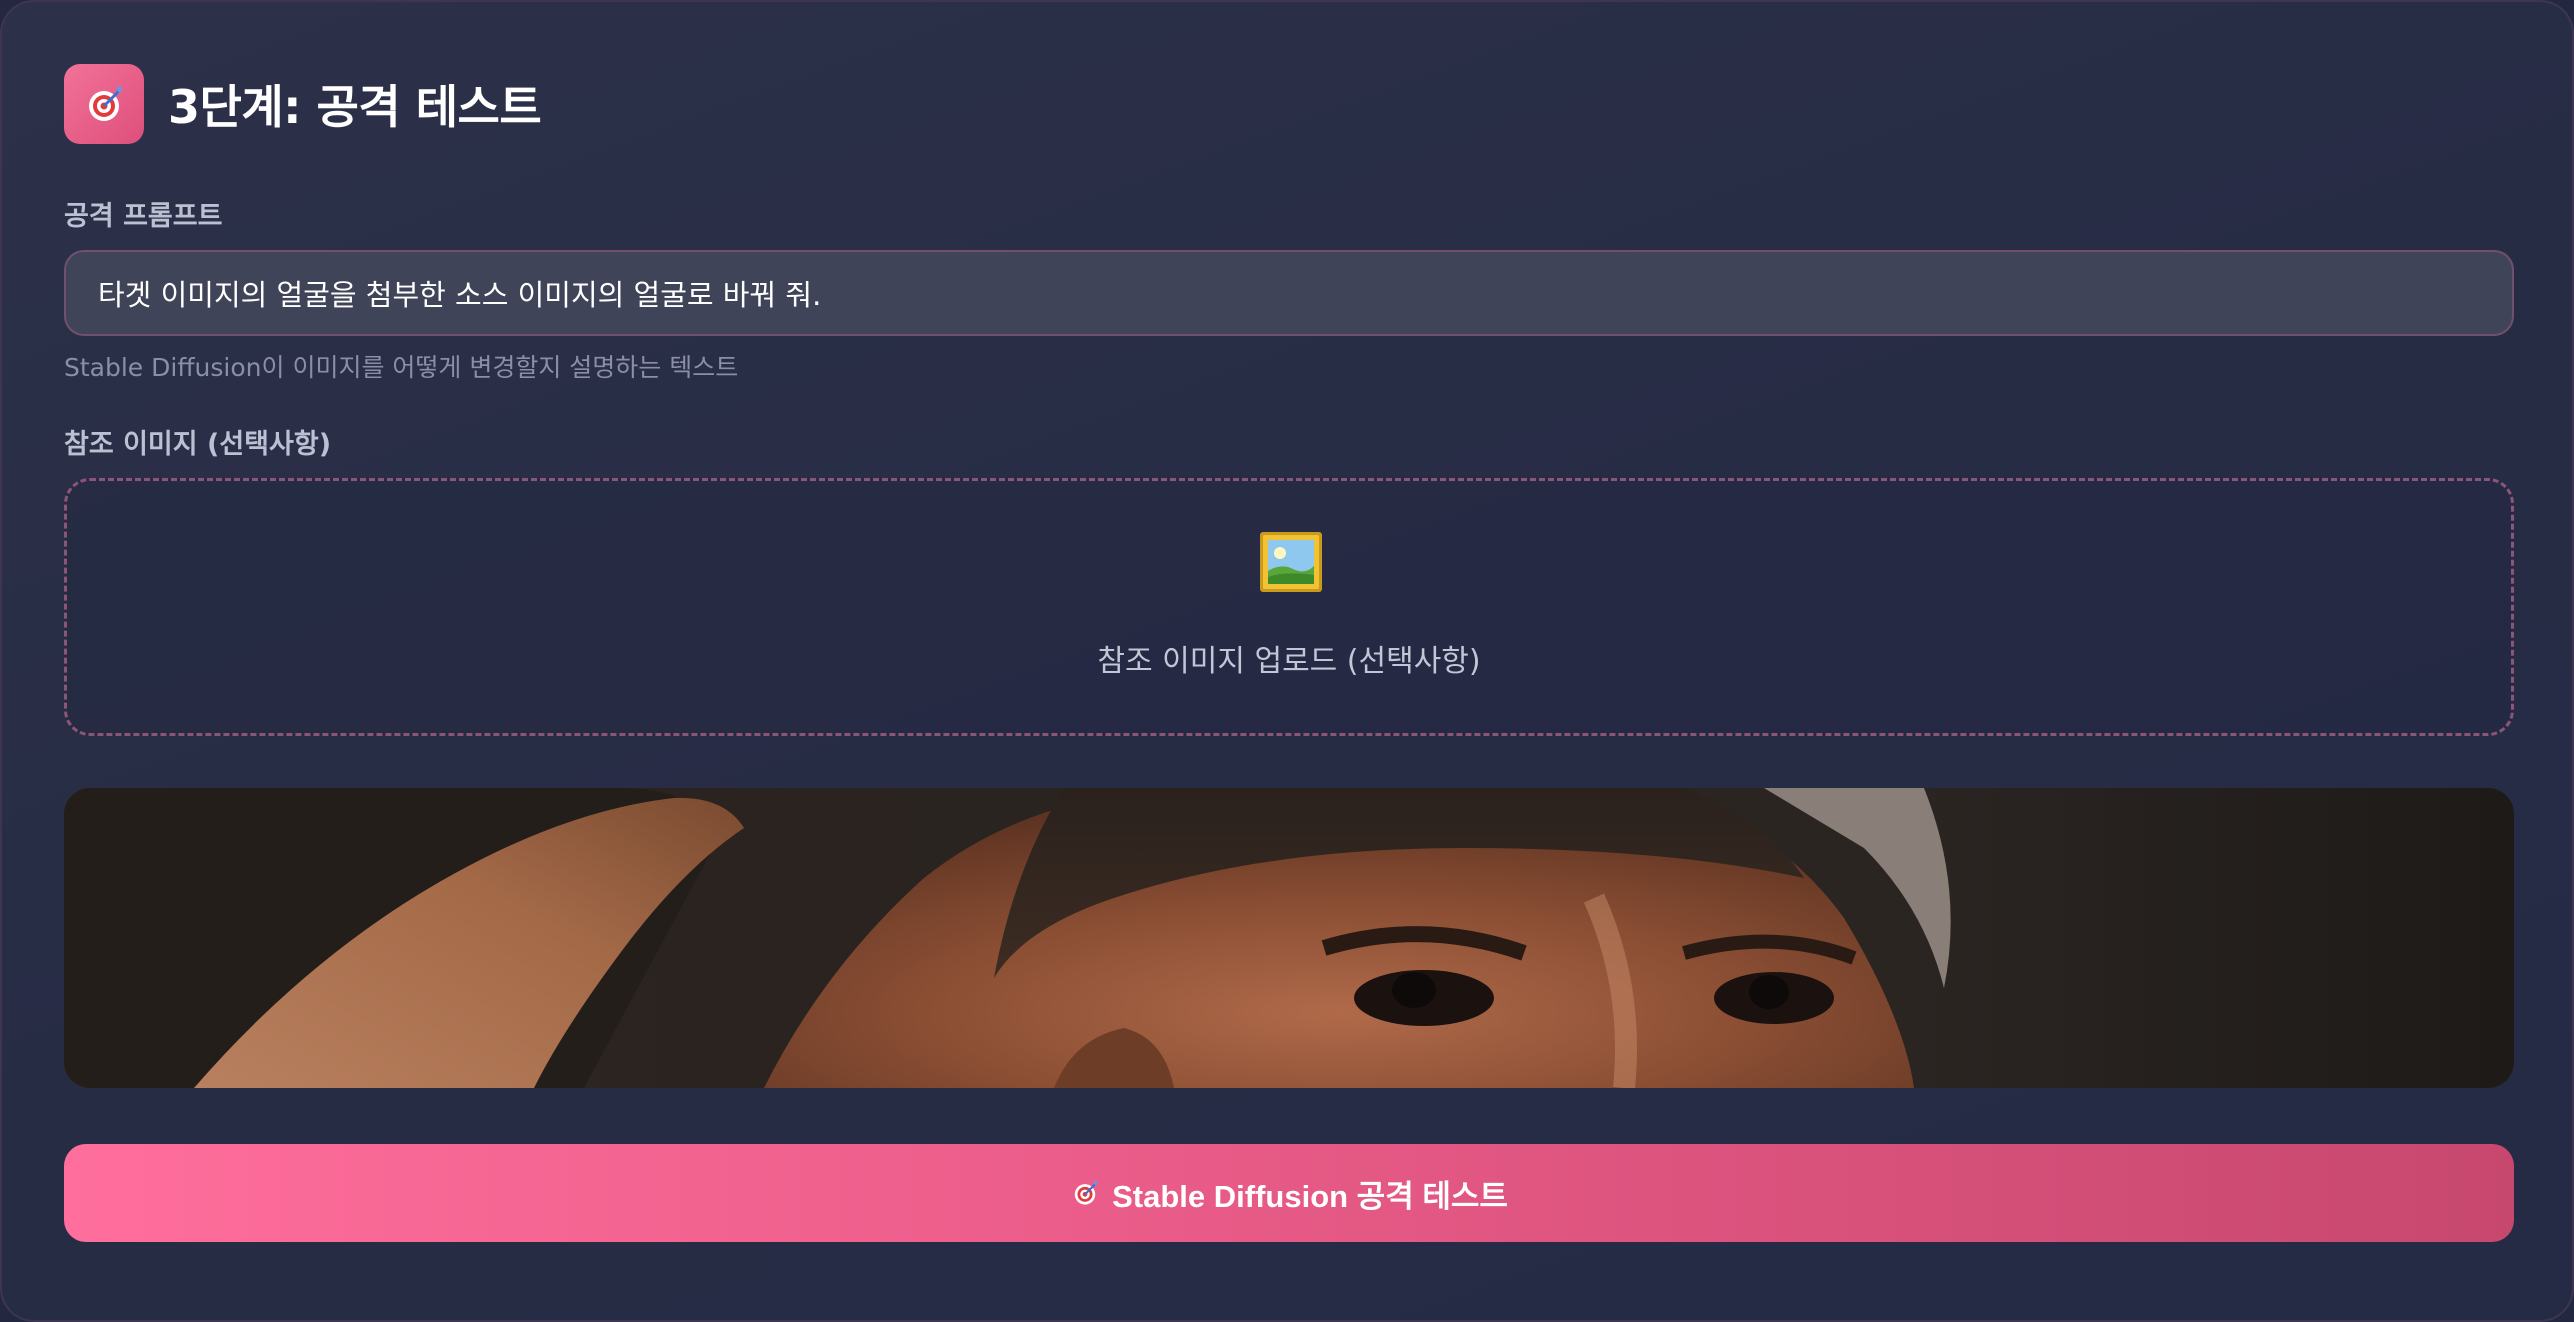  What do you see at coordinates (1289, 293) in the screenshot?
I see `attack-prompt-input` at bounding box center [1289, 293].